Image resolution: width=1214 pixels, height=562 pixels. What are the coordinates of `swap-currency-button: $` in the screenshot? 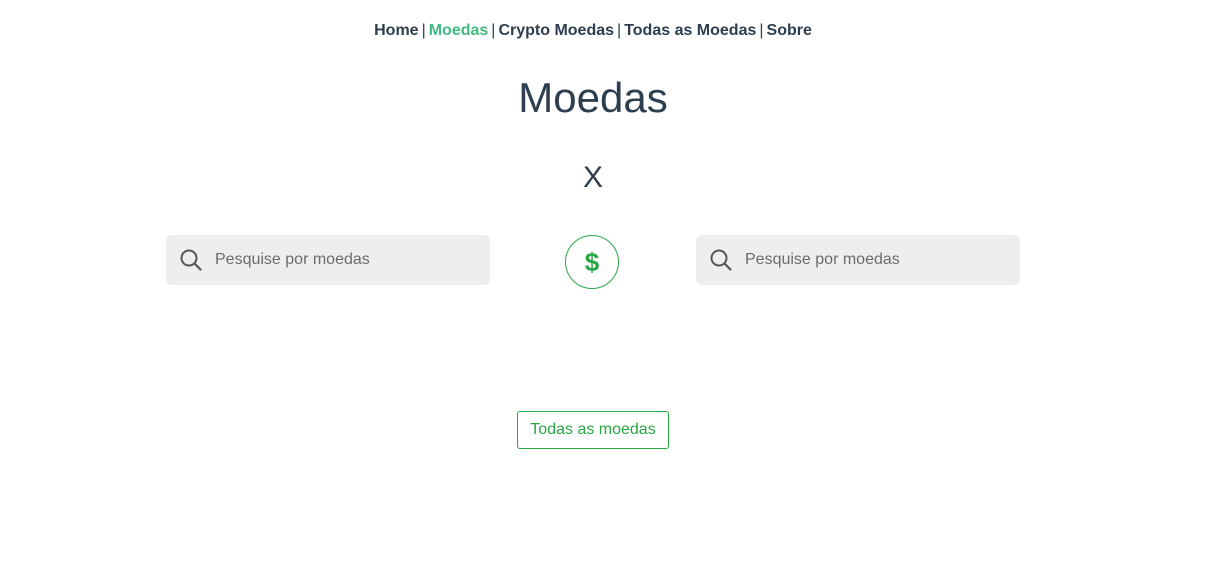 It's located at (592, 262).